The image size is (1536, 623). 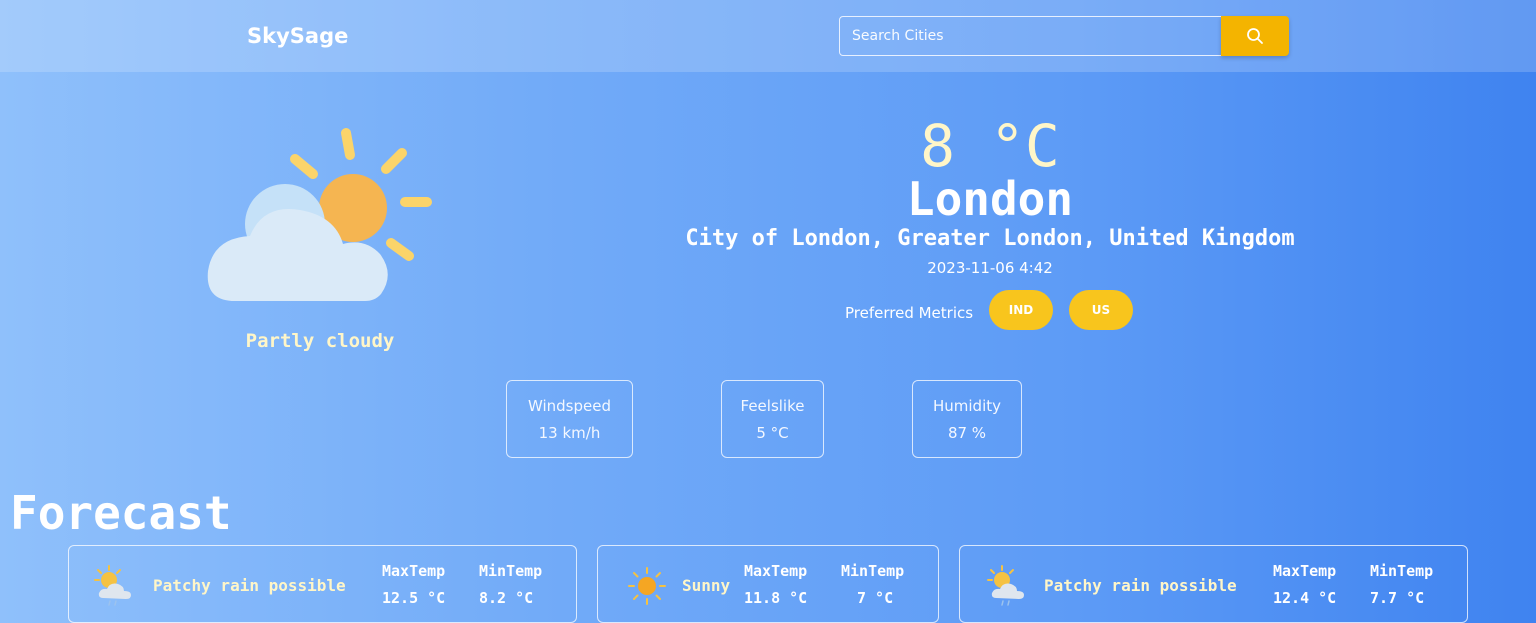 I want to click on feelslike-card: Feelslike 5 °C, so click(x=772, y=419).